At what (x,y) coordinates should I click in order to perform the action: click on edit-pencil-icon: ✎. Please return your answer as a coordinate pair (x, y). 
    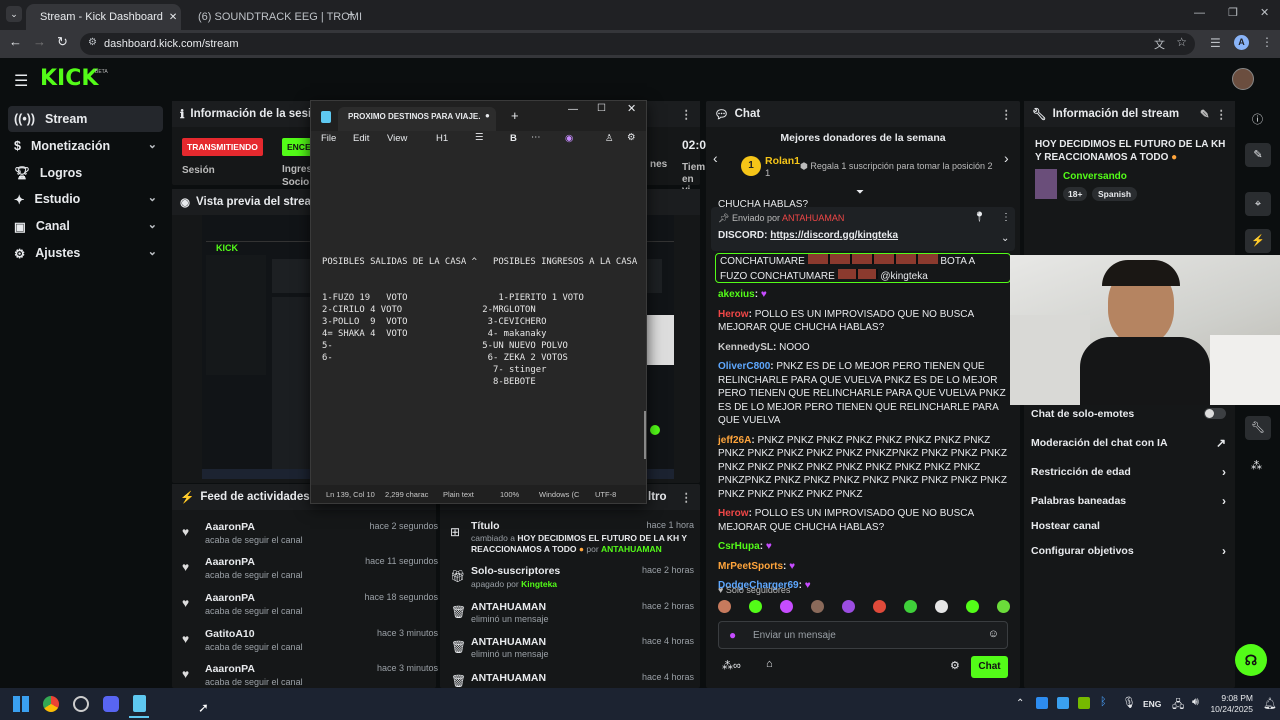
    Looking at the image, I should click on (1258, 155).